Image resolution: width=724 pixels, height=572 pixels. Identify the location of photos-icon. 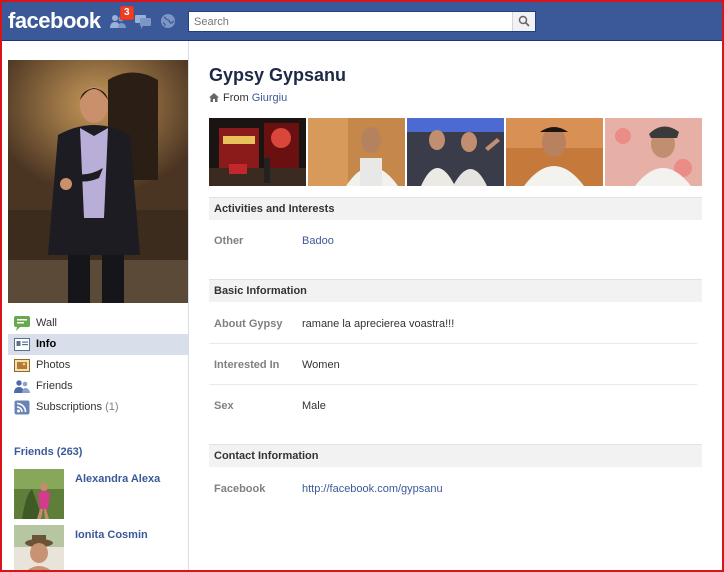
(22, 365).